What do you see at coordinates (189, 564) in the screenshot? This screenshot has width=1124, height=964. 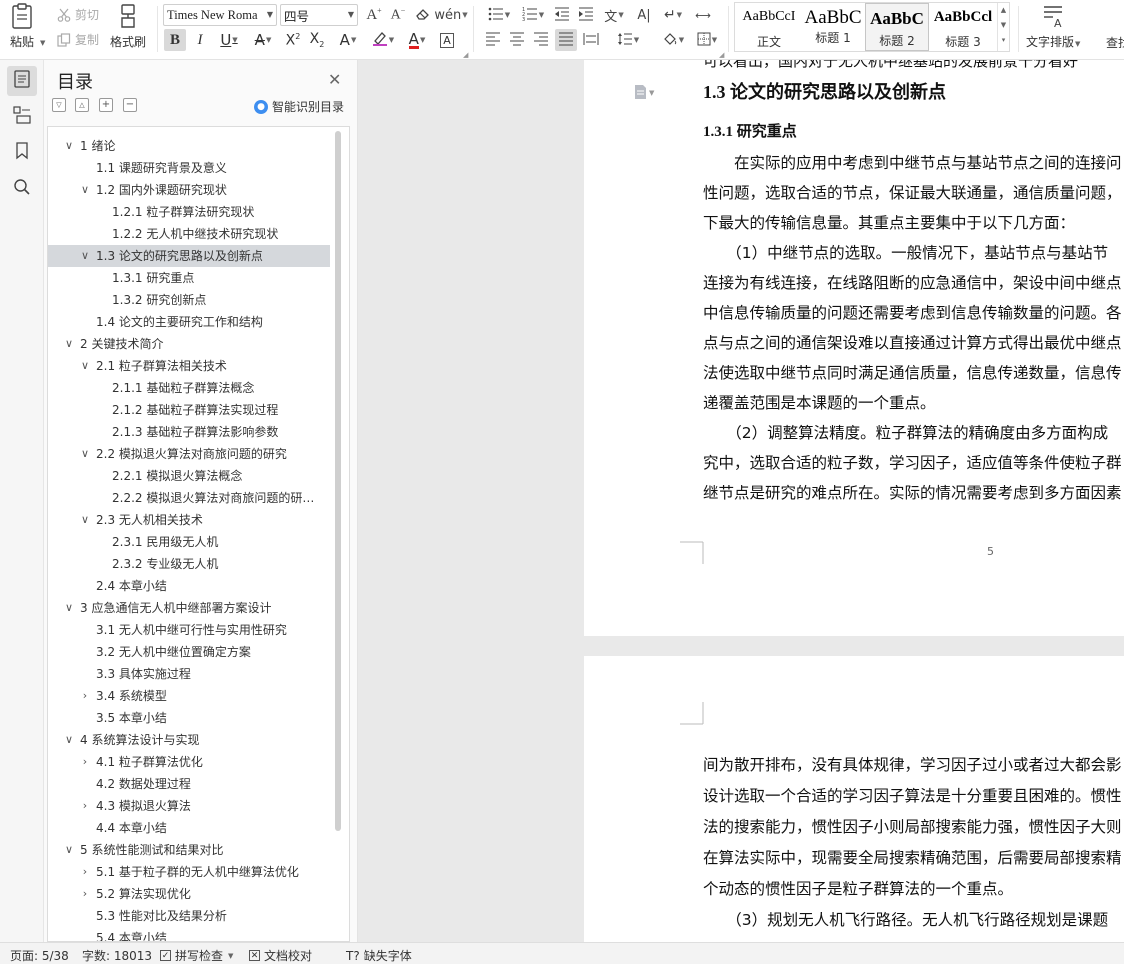 I see `toc-item: 2.3.2 专业级无人机` at bounding box center [189, 564].